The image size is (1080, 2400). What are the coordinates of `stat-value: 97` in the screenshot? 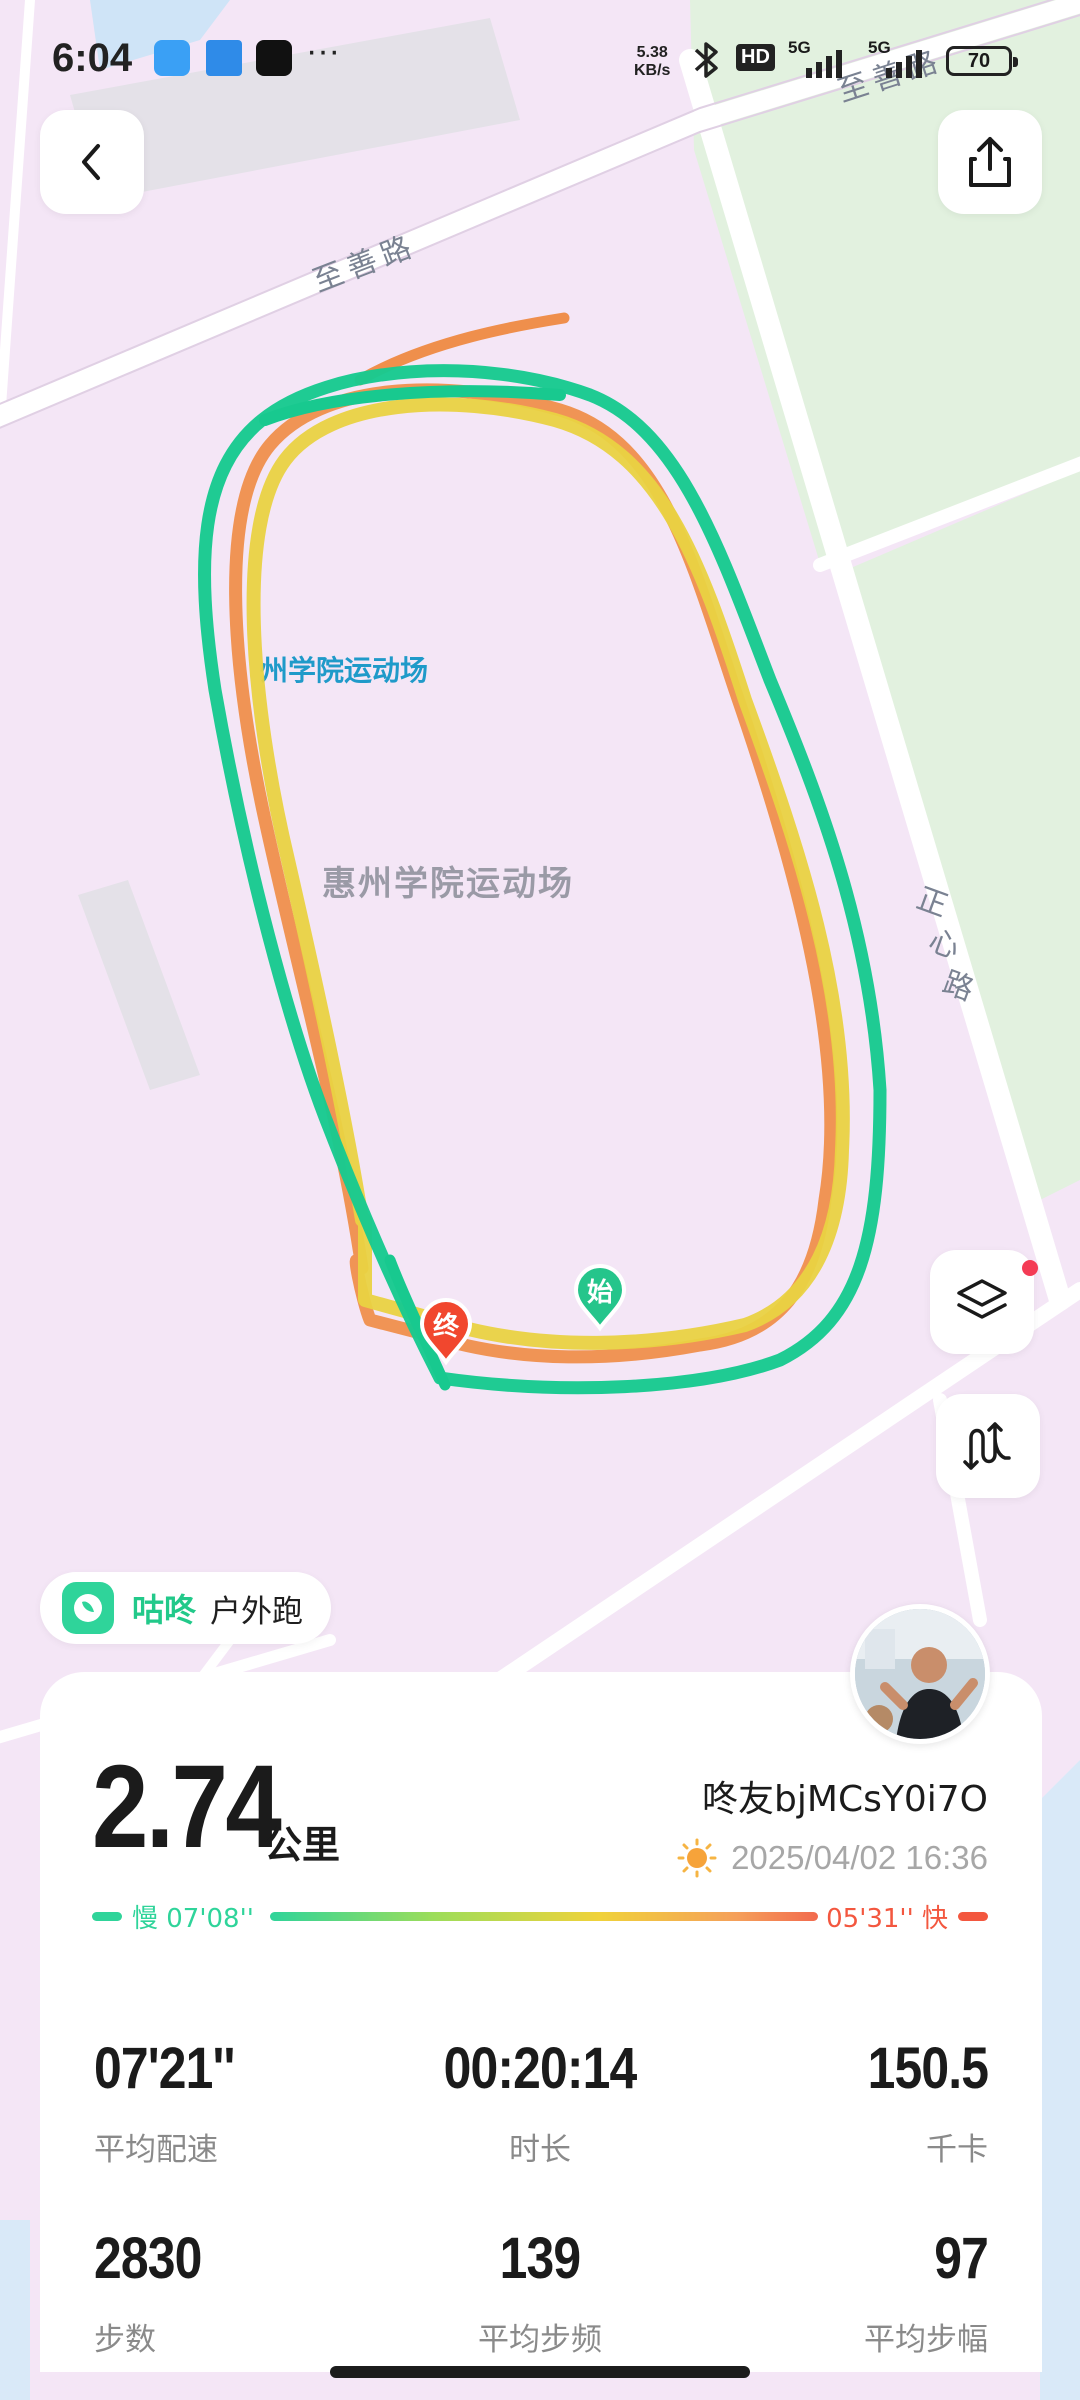 It's located at (961, 2258).